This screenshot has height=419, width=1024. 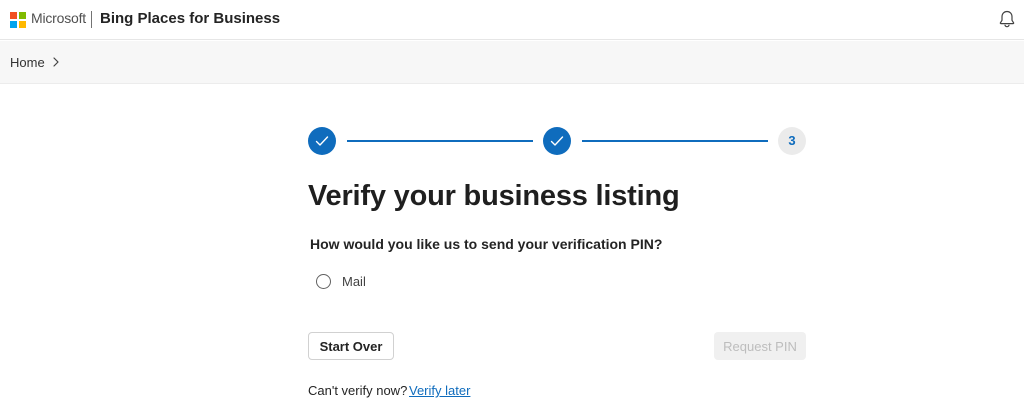 I want to click on page-title: Verify your business listing, so click(x=494, y=196).